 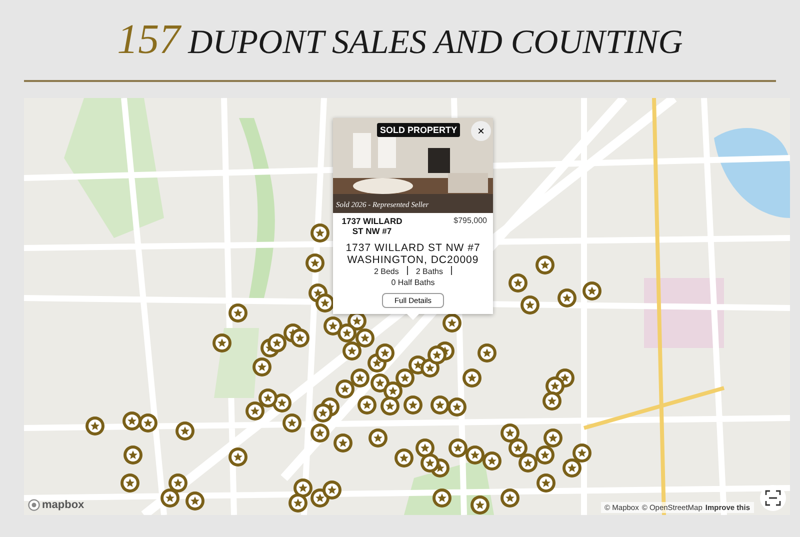 I want to click on sales-count: 157, so click(x=148, y=40).